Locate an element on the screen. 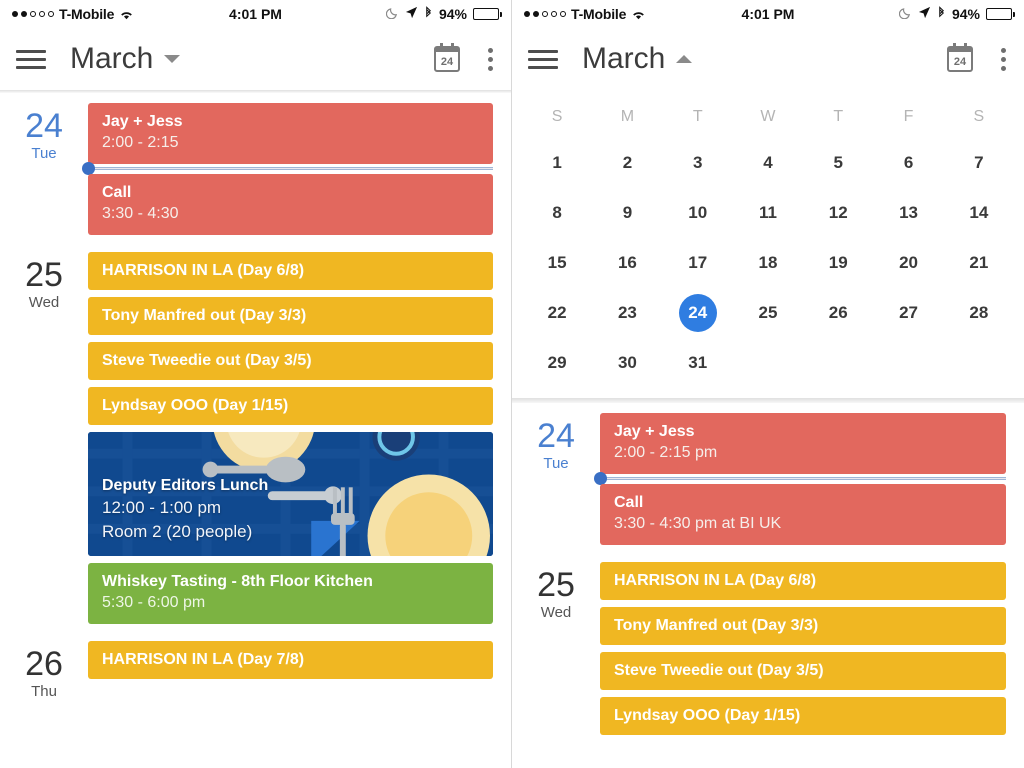 The image size is (1024, 768). event-location: Room 2 (20 people) is located at coordinates (177, 531).